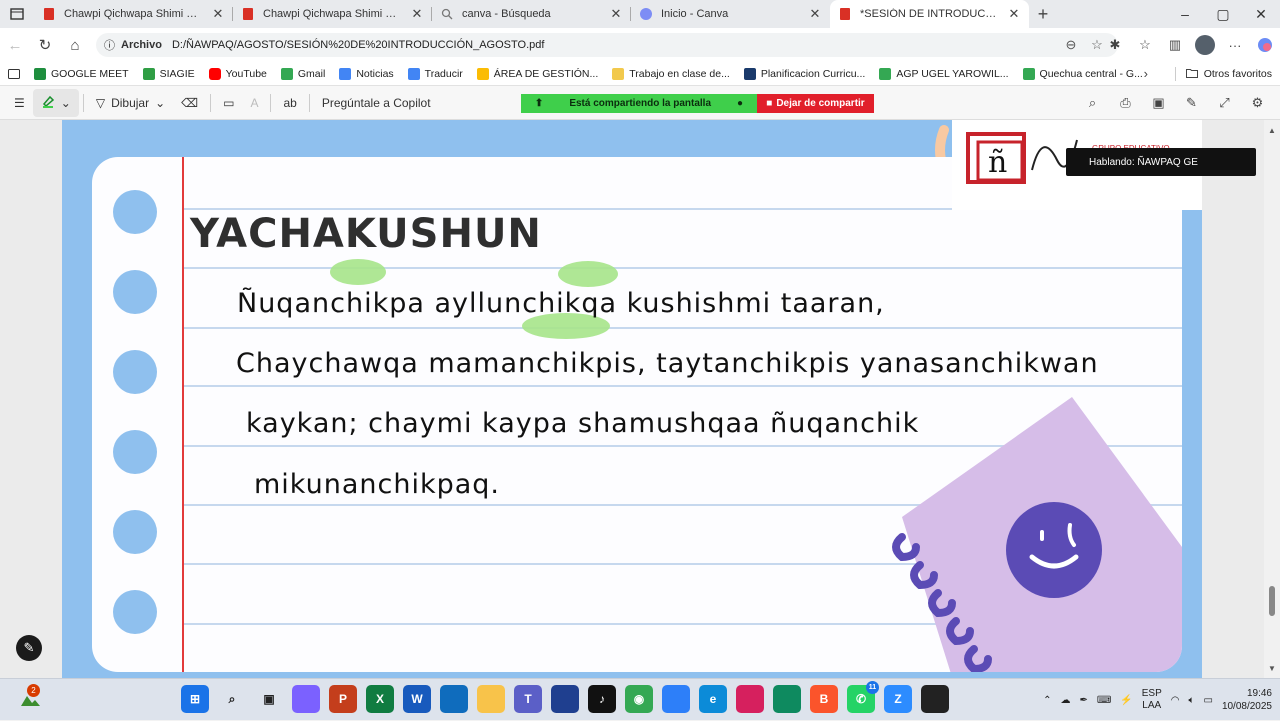 This screenshot has height=721, width=1280. What do you see at coordinates (246, 73) in the screenshot?
I see `bookmark-label: YouTube` at bounding box center [246, 73].